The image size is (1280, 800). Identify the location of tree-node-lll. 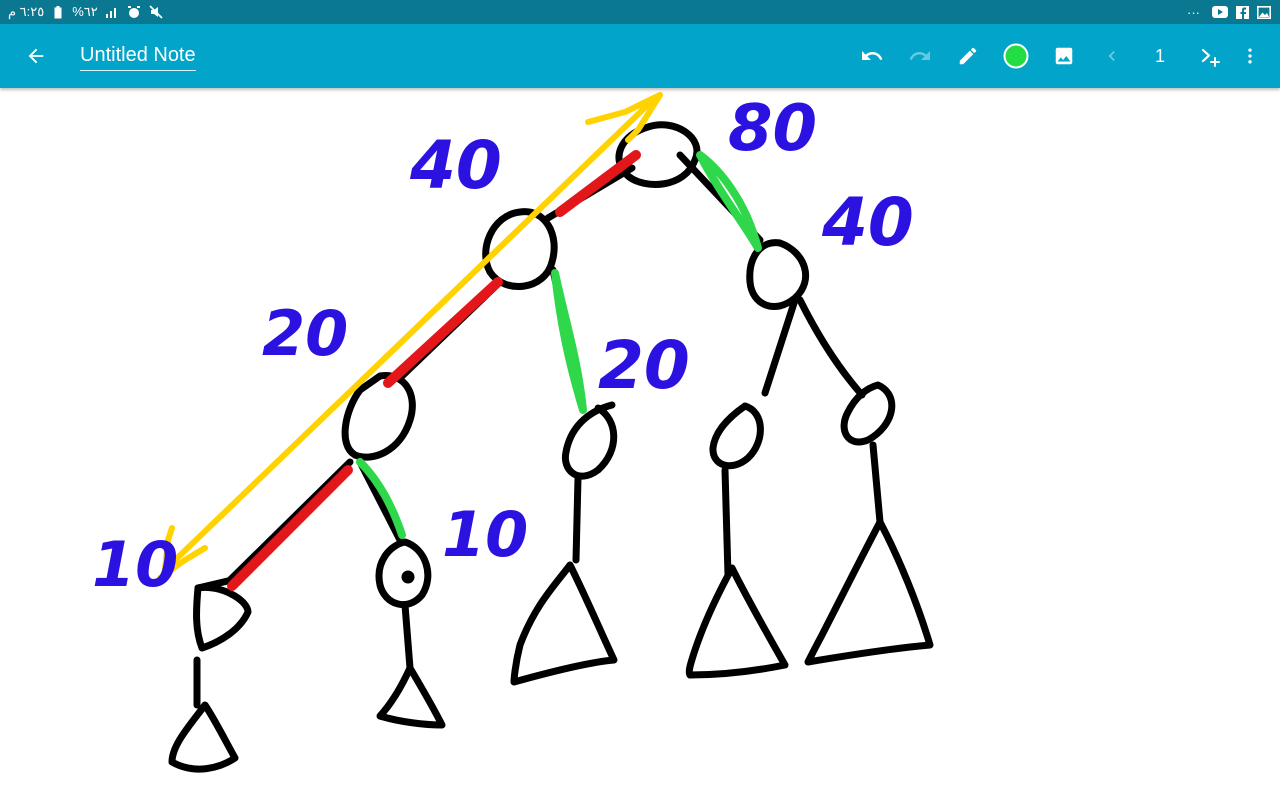
(222, 617).